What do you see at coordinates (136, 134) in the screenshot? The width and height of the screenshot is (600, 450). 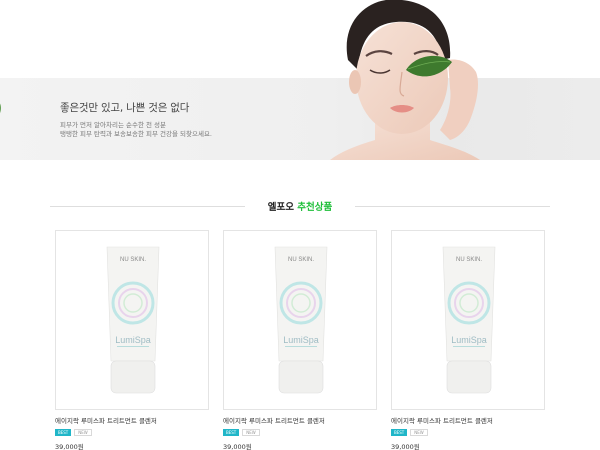 I see `hero-subtext: 탱탱한 피부 탄력과 보송보송한 피부 건강을 되찾으세요.` at bounding box center [136, 134].